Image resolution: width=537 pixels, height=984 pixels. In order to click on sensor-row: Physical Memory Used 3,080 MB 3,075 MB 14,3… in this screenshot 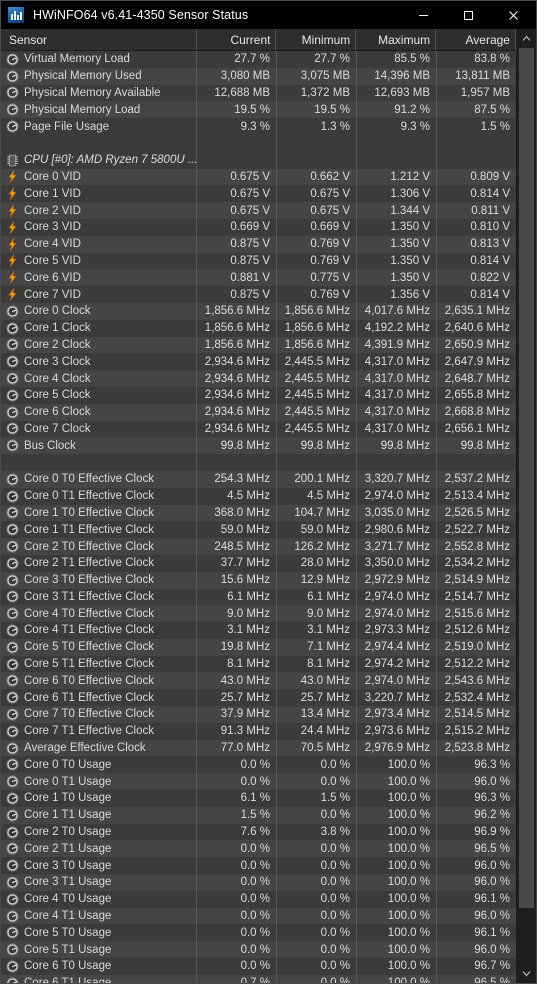, I will do `click(258, 76)`.